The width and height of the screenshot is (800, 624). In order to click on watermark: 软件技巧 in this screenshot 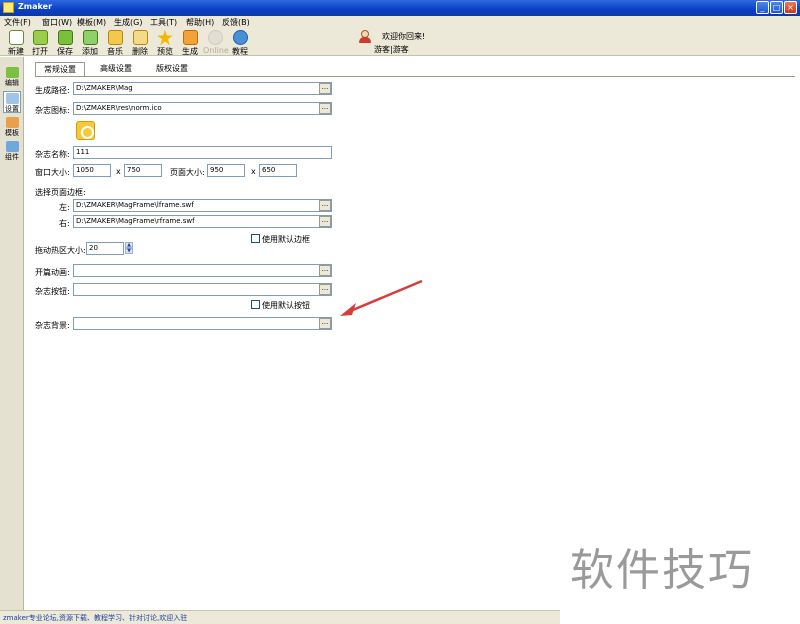, I will do `click(680, 565)`.